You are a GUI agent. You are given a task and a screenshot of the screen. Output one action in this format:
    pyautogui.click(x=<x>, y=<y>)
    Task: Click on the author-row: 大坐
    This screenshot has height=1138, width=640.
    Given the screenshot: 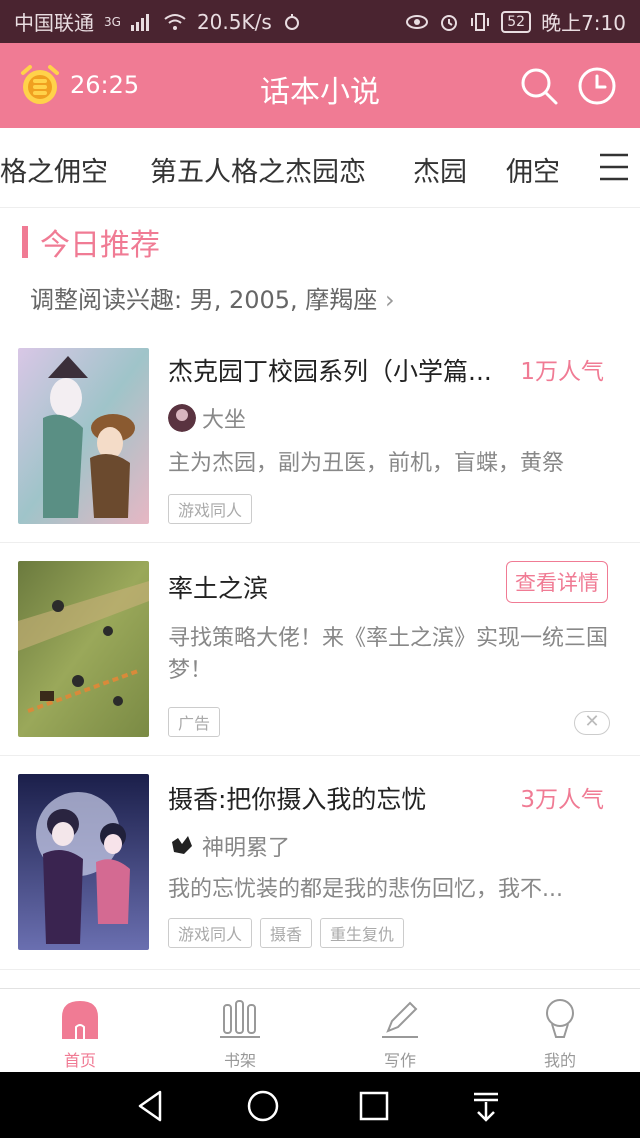 What is the action you would take?
    pyautogui.click(x=207, y=418)
    